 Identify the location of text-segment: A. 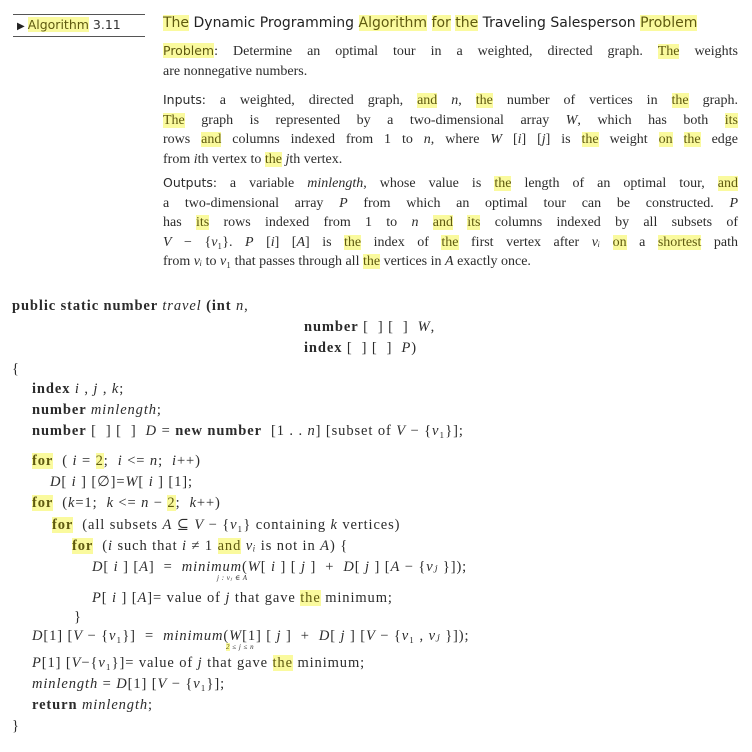
(395, 567).